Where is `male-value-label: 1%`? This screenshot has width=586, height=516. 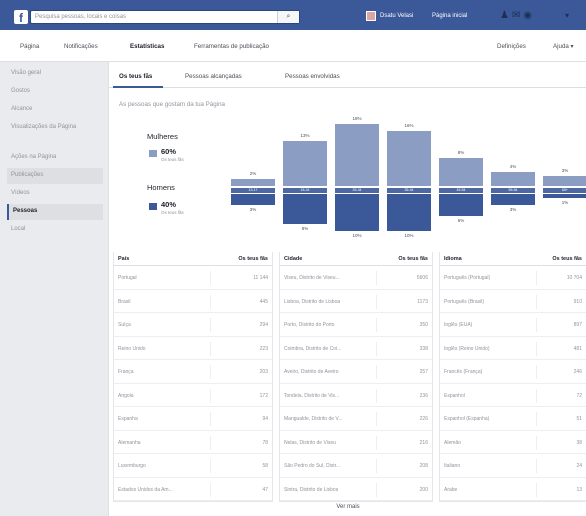
male-value-label: 1% is located at coordinates (565, 202).